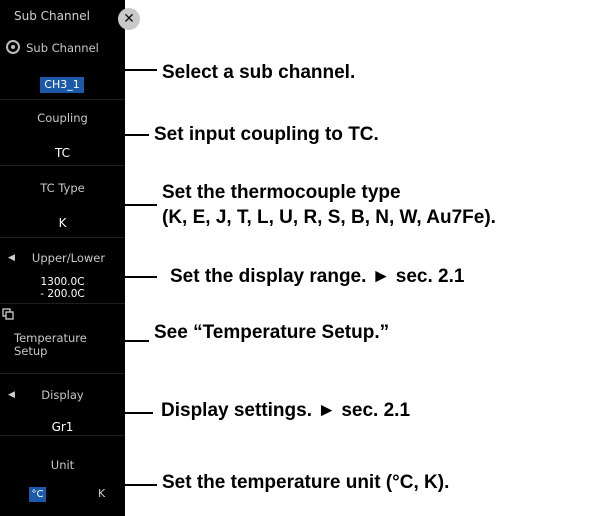 This screenshot has width=590, height=516. What do you see at coordinates (272, 332) in the screenshot?
I see `annotation-temperature-setup: See “Temperature Setup.”` at bounding box center [272, 332].